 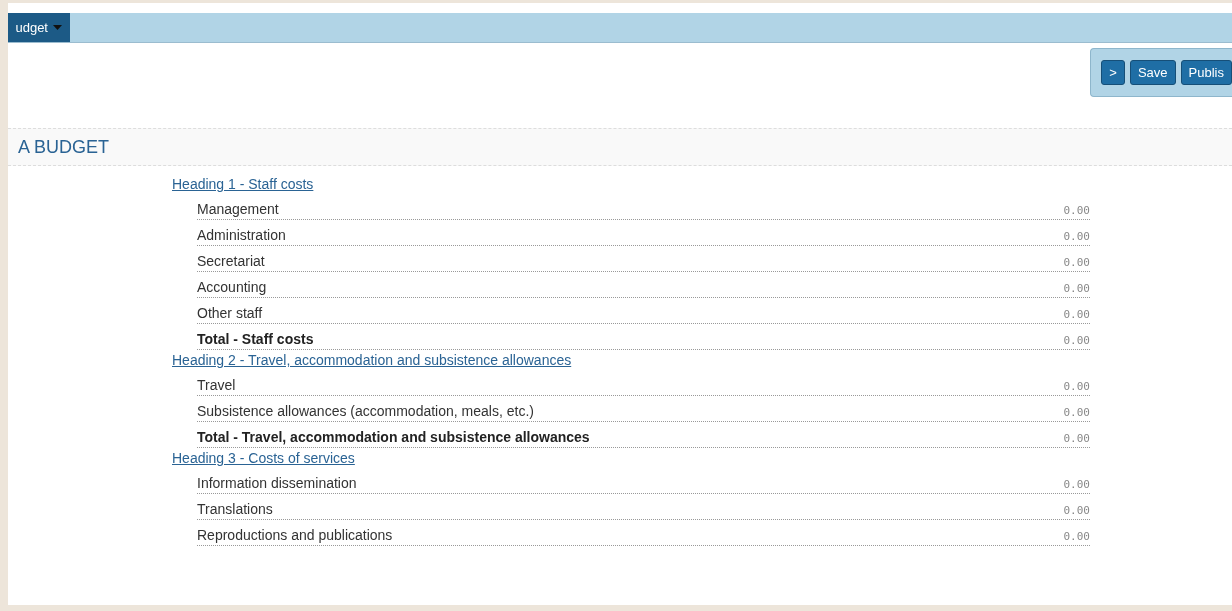 What do you see at coordinates (295, 535) in the screenshot?
I see `row-label: Reproductions and publications` at bounding box center [295, 535].